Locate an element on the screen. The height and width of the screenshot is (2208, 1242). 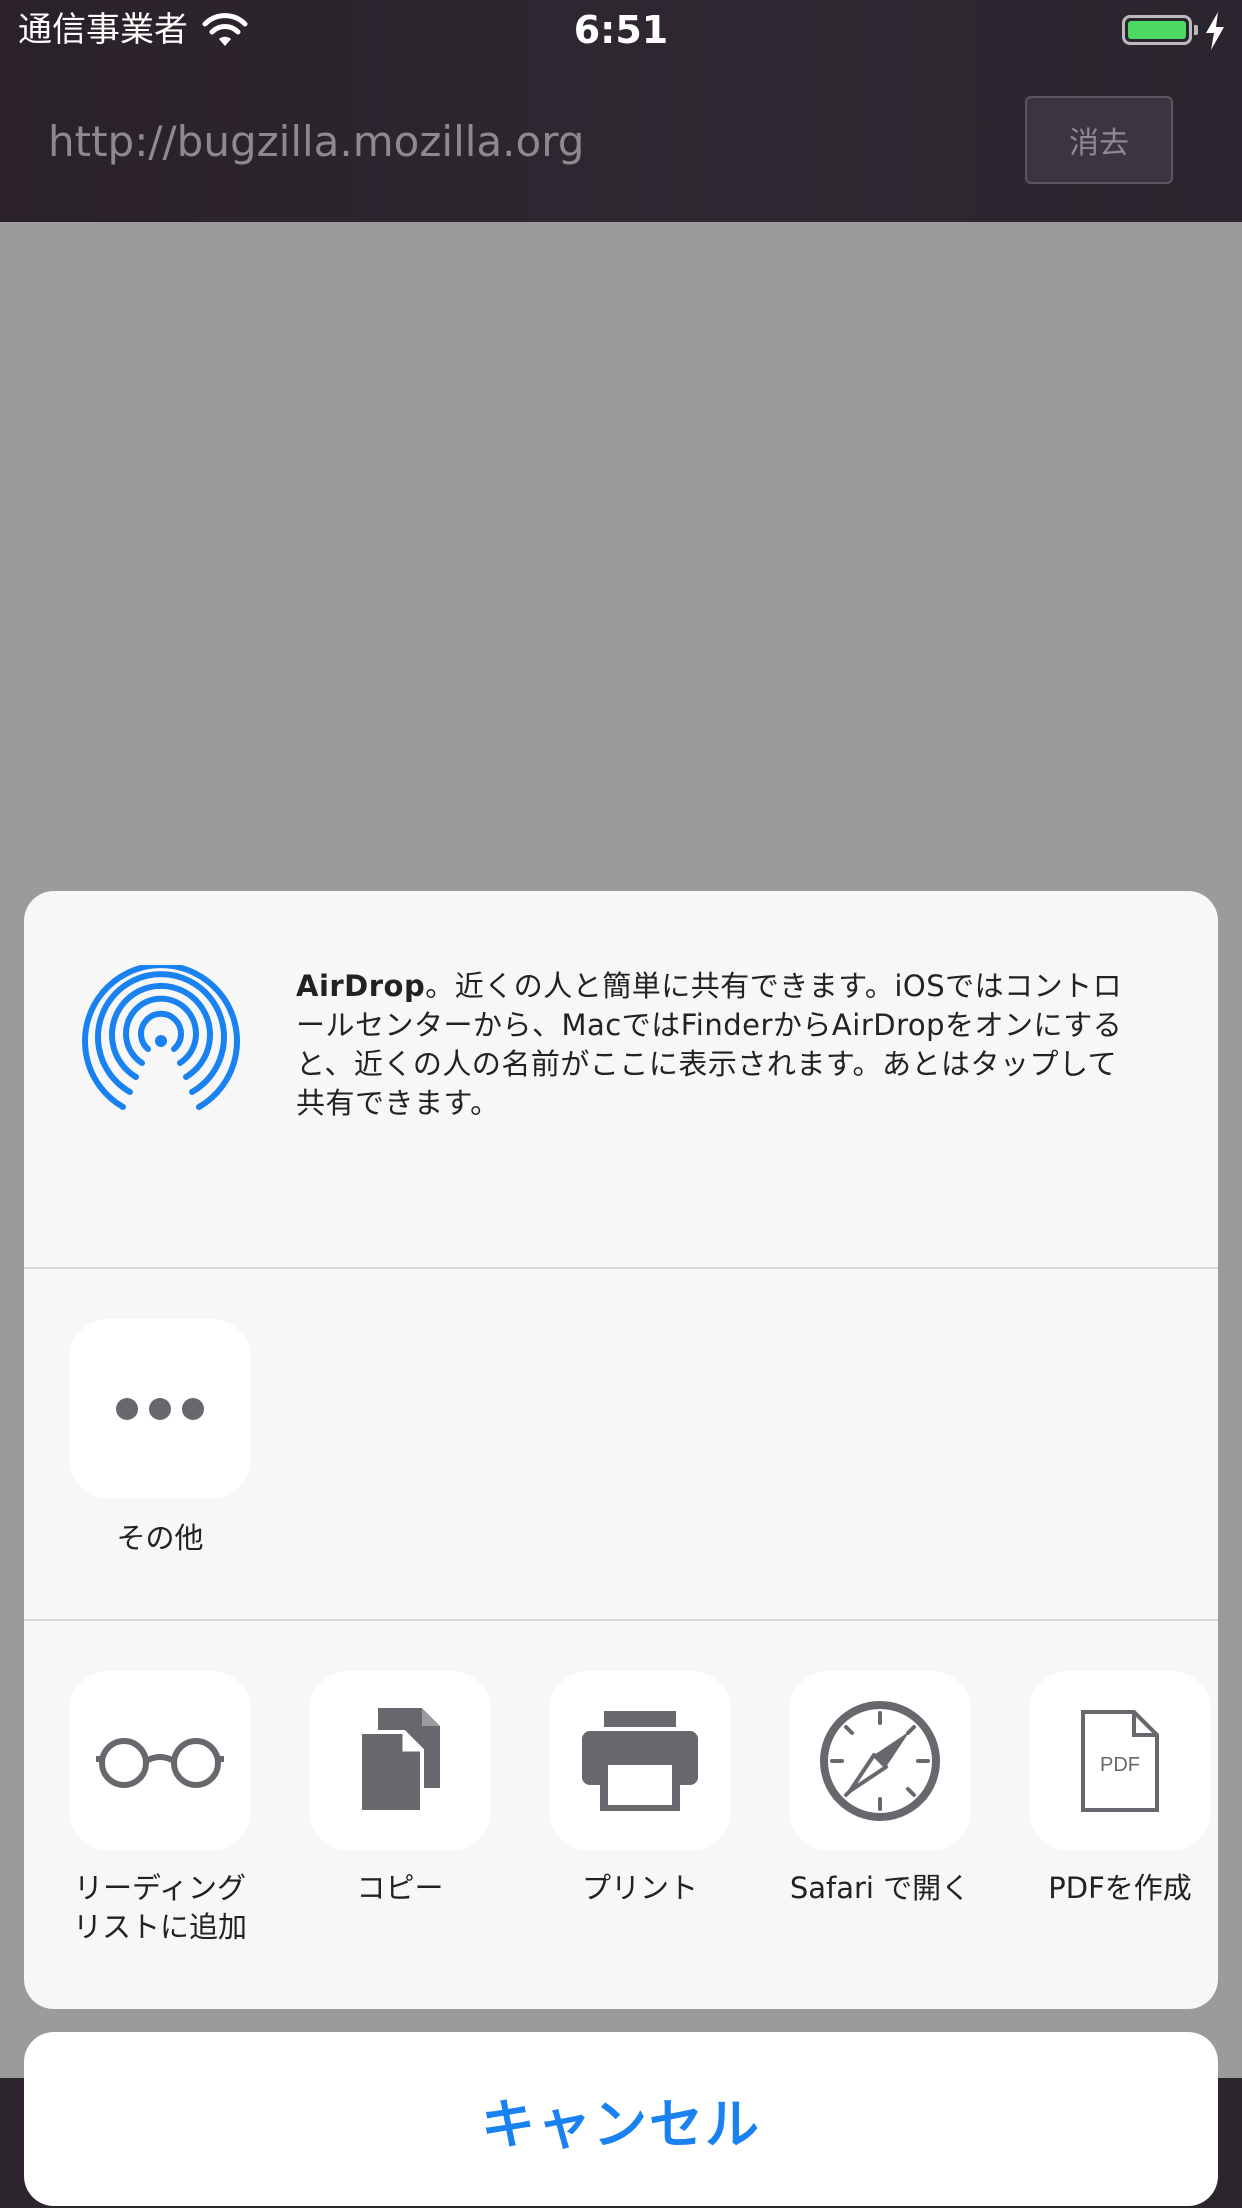
pdf-icon: PDF is located at coordinates (1120, 1761).